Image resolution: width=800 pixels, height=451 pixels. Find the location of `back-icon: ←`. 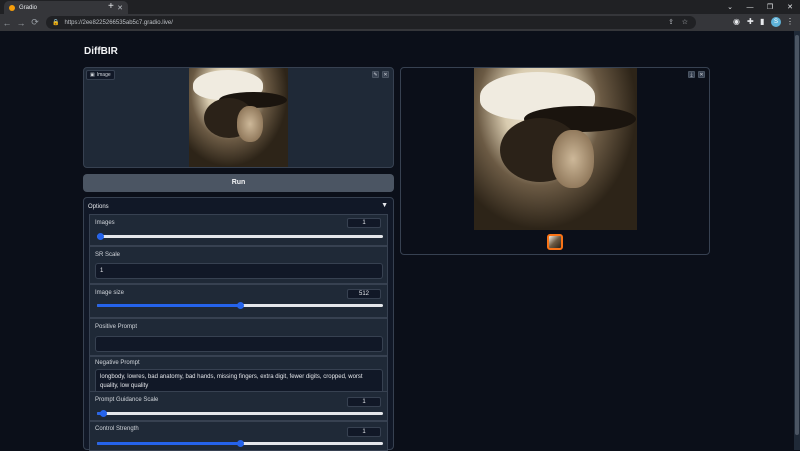

back-icon: ← is located at coordinates (7, 23).